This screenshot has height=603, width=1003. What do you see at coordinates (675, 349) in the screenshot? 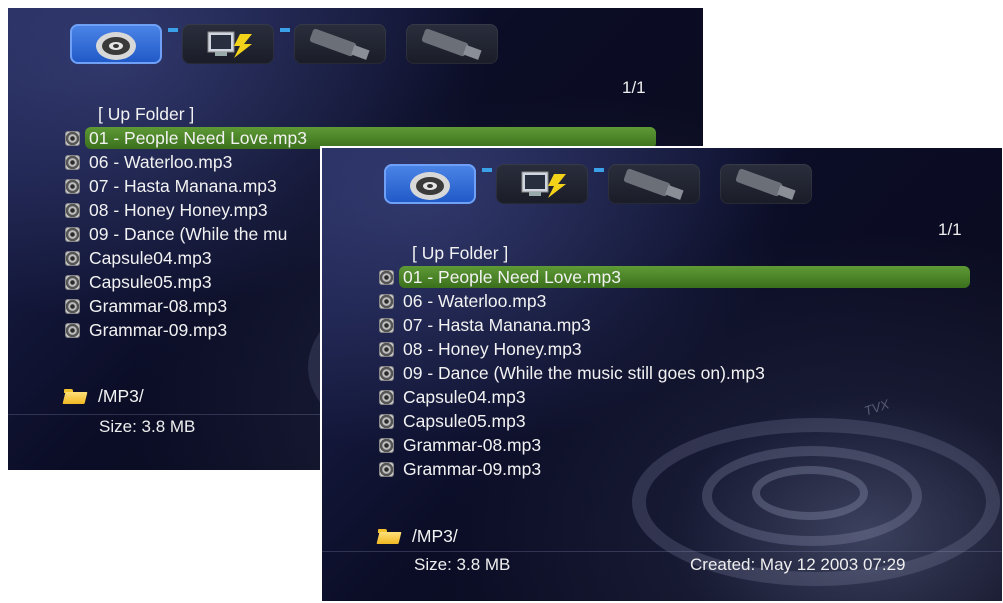
I see `list-item: 08 - Honey Honey.mp3` at bounding box center [675, 349].